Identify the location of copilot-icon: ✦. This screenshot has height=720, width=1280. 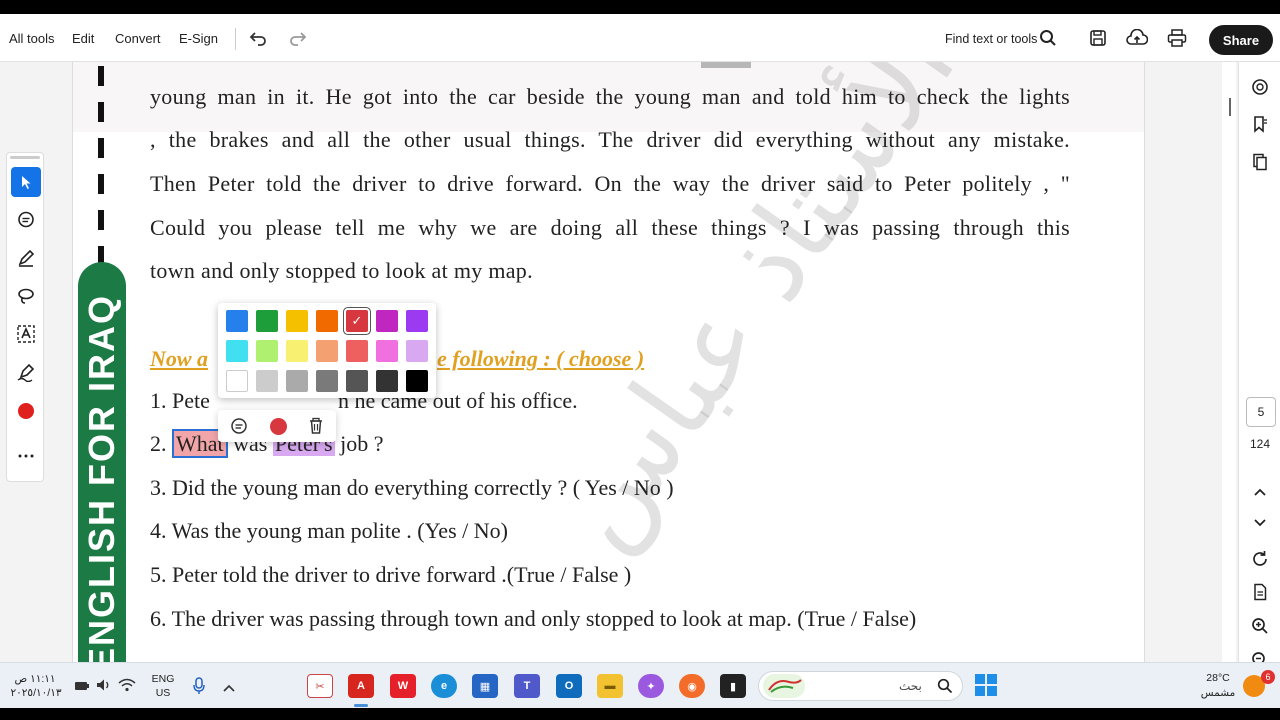
(651, 686).